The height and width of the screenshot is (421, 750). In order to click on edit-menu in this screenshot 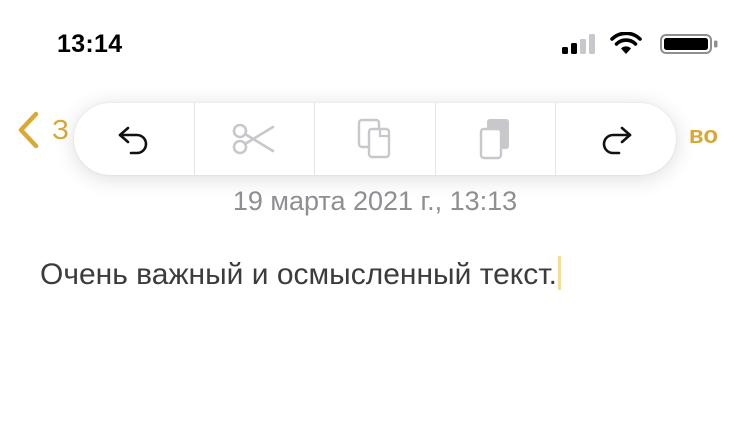, I will do `click(375, 139)`.